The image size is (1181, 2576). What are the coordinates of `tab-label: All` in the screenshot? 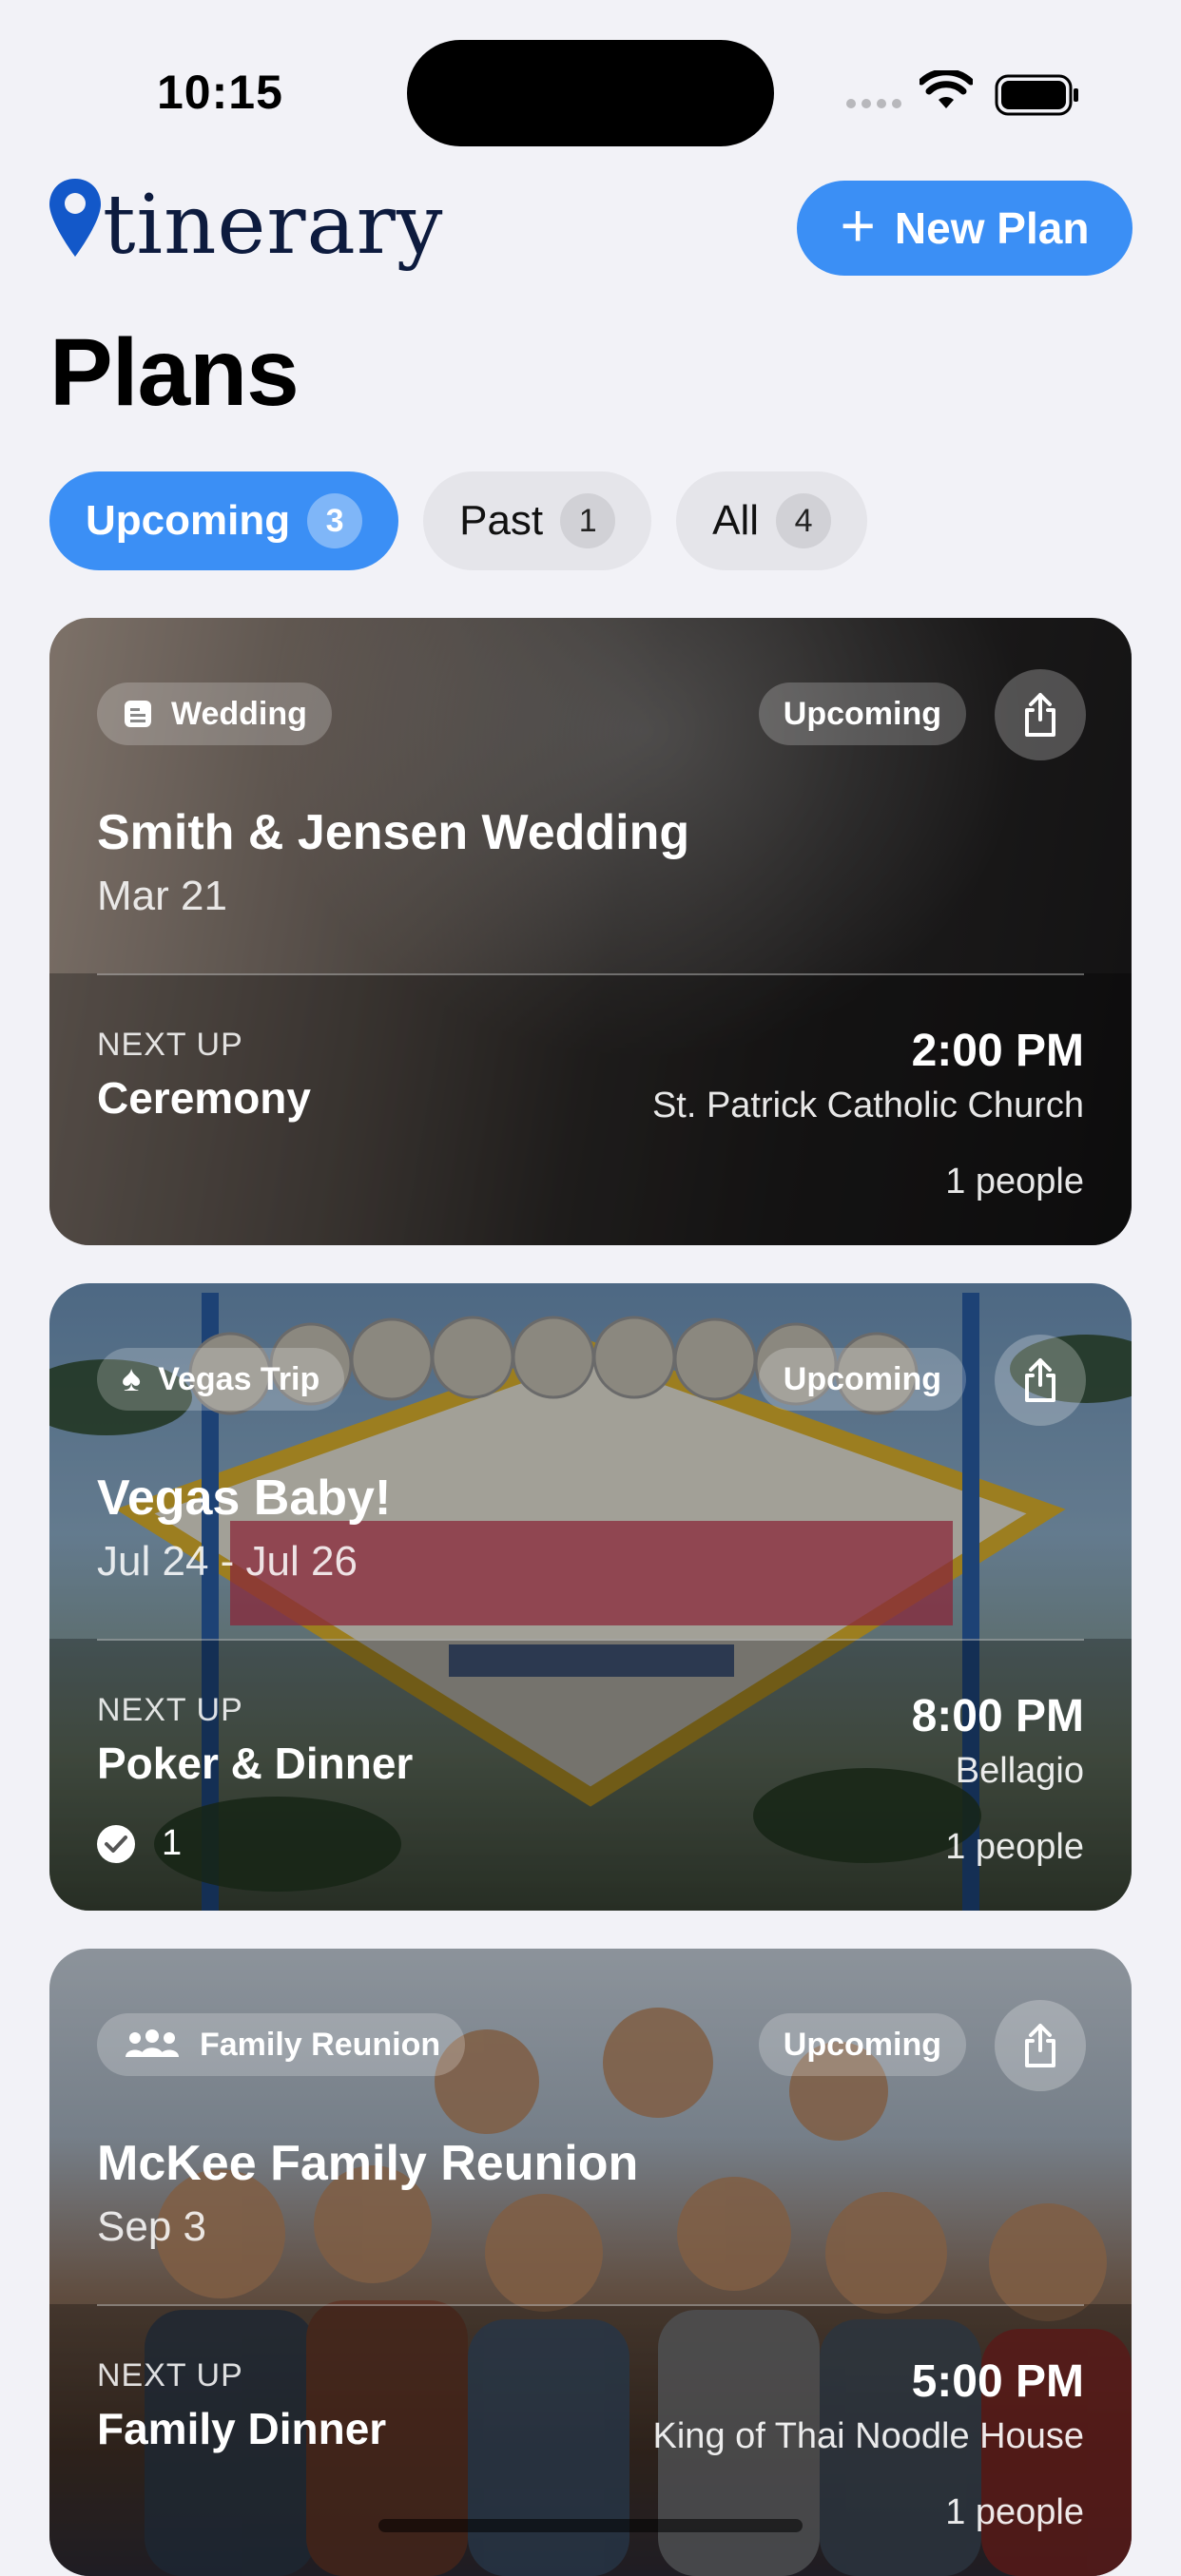 It's located at (736, 520).